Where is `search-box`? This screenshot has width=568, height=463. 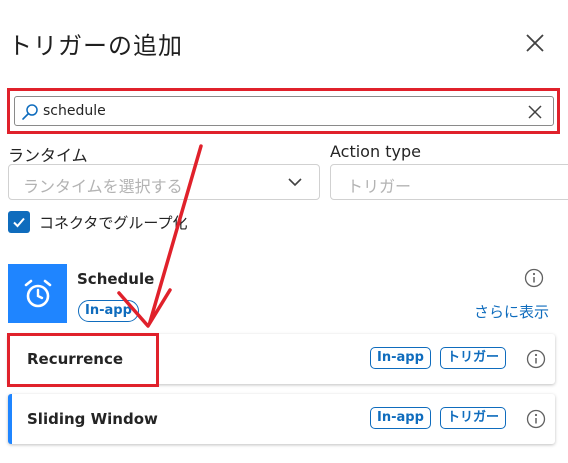
search-box is located at coordinates (284, 111).